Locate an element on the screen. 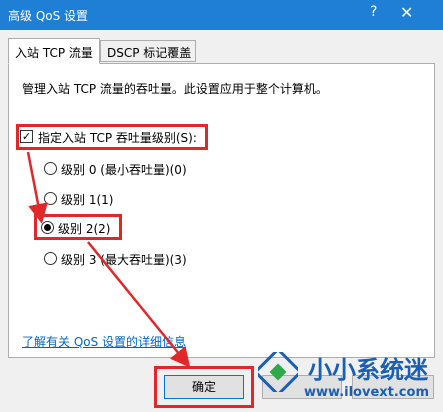 The width and height of the screenshot is (443, 412). watermark-logo-icon is located at coordinates (278, 372).